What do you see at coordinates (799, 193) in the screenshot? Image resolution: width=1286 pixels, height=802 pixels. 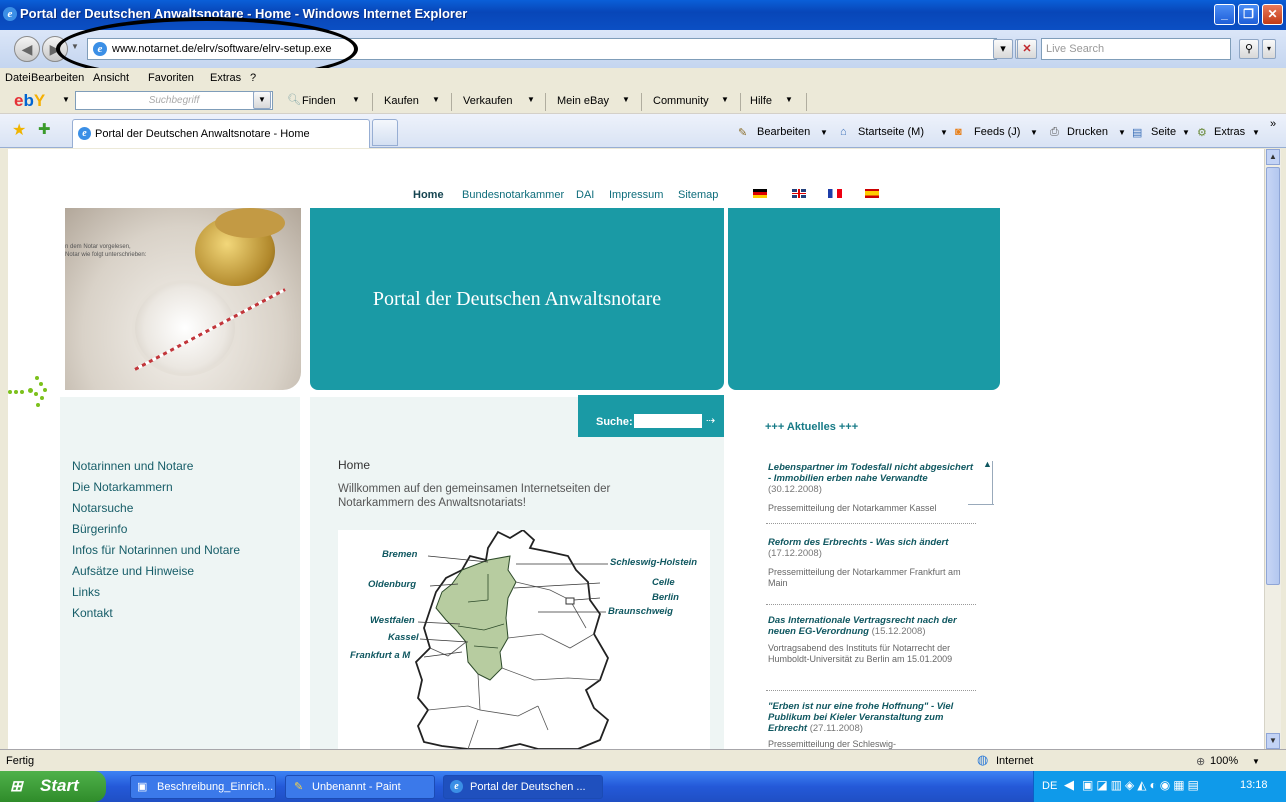 I see `flag-uk-icon` at bounding box center [799, 193].